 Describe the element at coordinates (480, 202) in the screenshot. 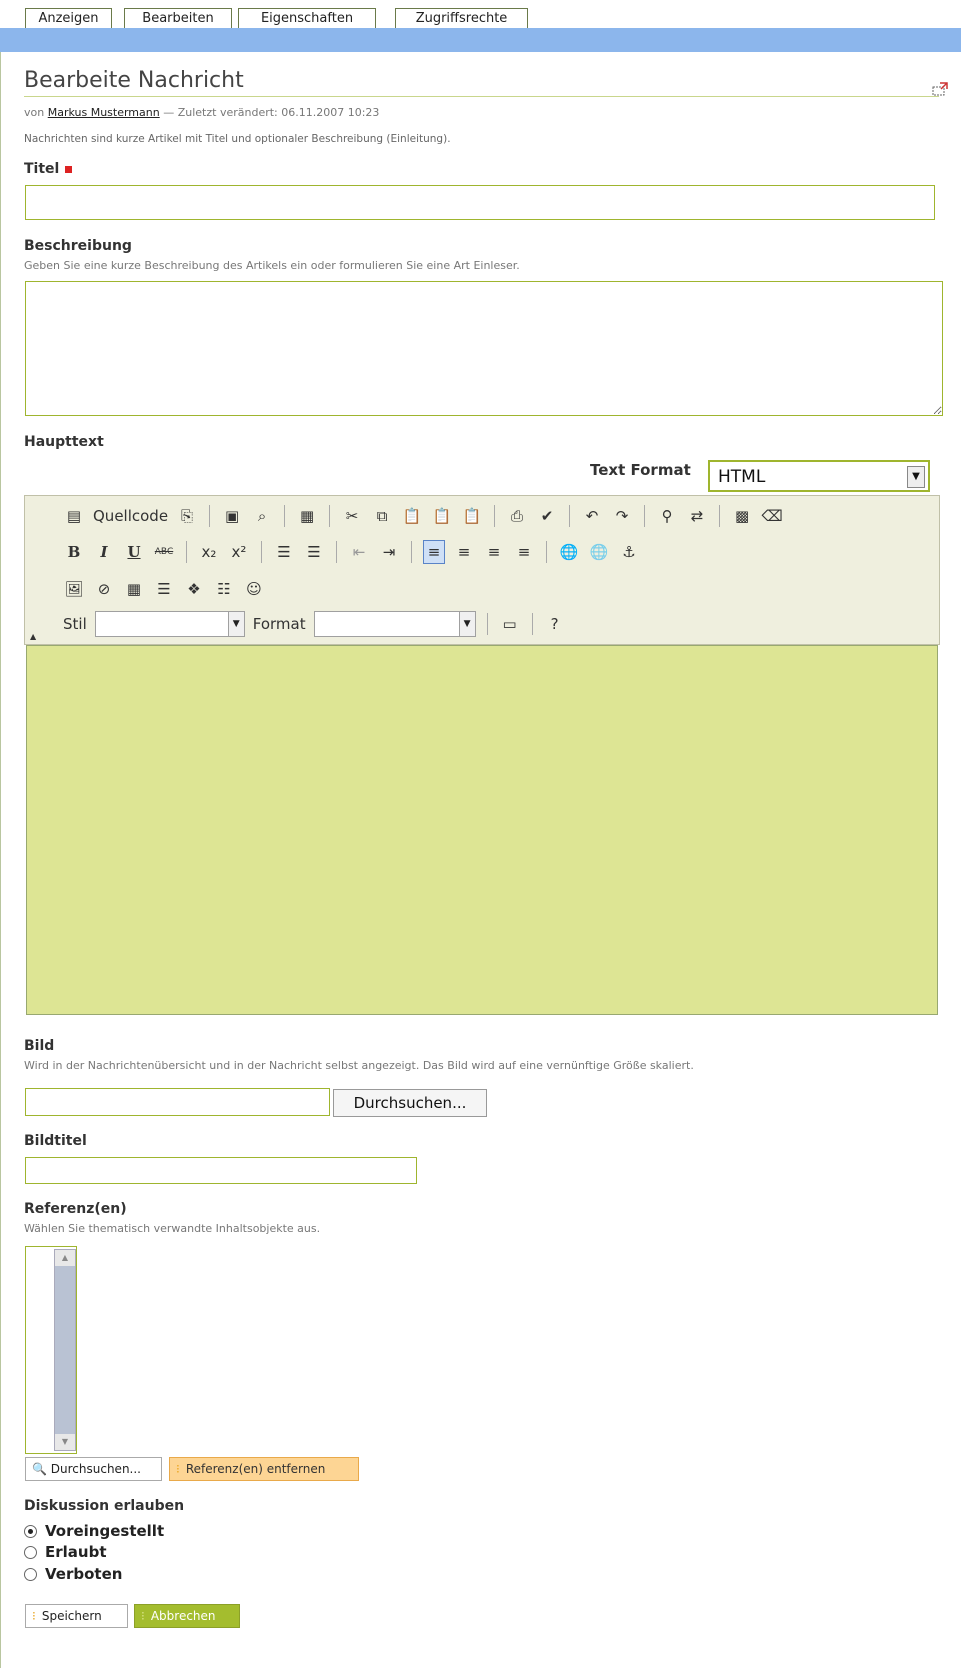

I see `titel-input` at that location.